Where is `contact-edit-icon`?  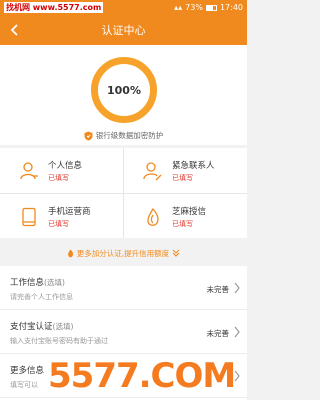 contact-edit-icon is located at coordinates (153, 171).